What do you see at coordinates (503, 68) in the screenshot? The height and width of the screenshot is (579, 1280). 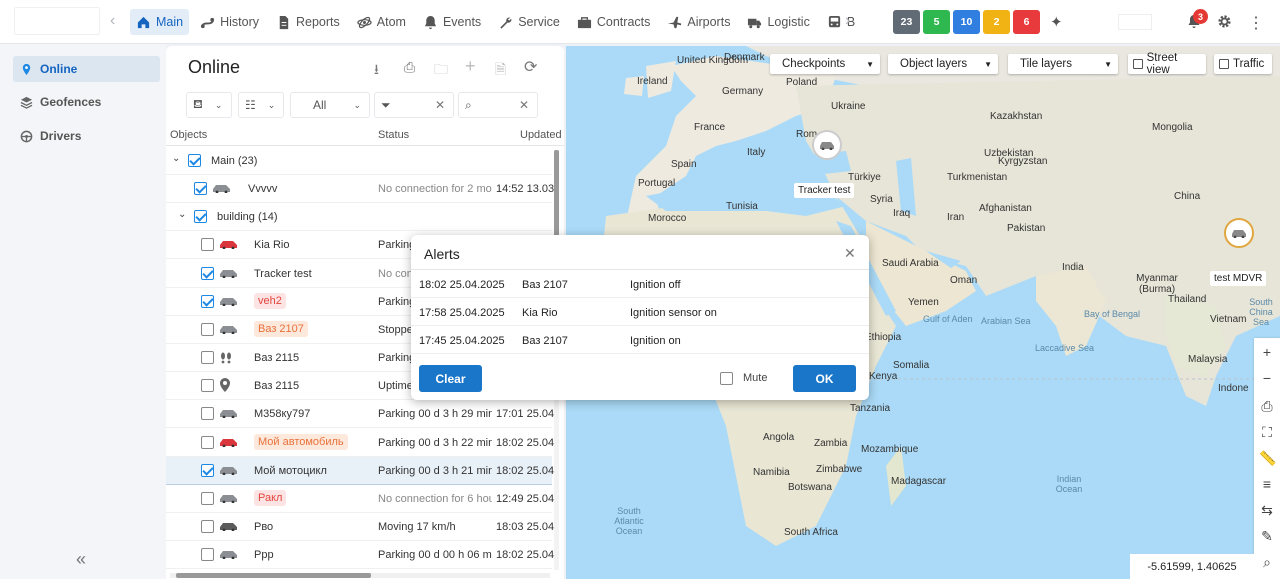 I see `import-file-icon: 🗎` at bounding box center [503, 68].